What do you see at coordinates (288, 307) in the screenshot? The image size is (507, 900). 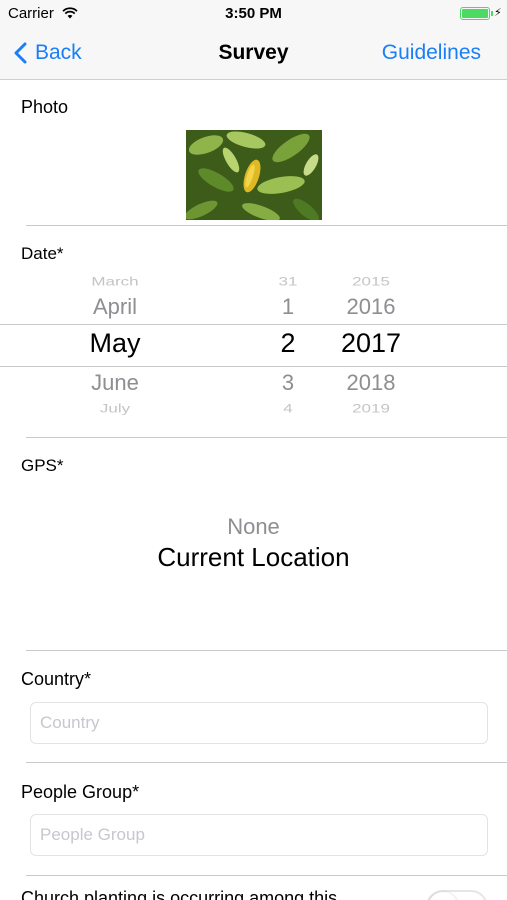 I see `picker-day-option: 1` at bounding box center [288, 307].